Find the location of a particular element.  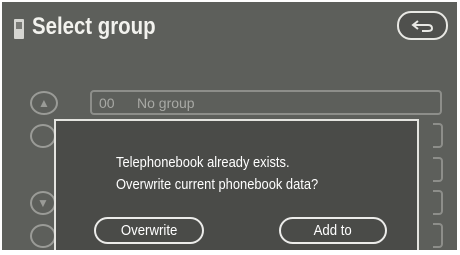

dialog-message-line2: Overwrite current phonebook data? is located at coordinates (217, 184).